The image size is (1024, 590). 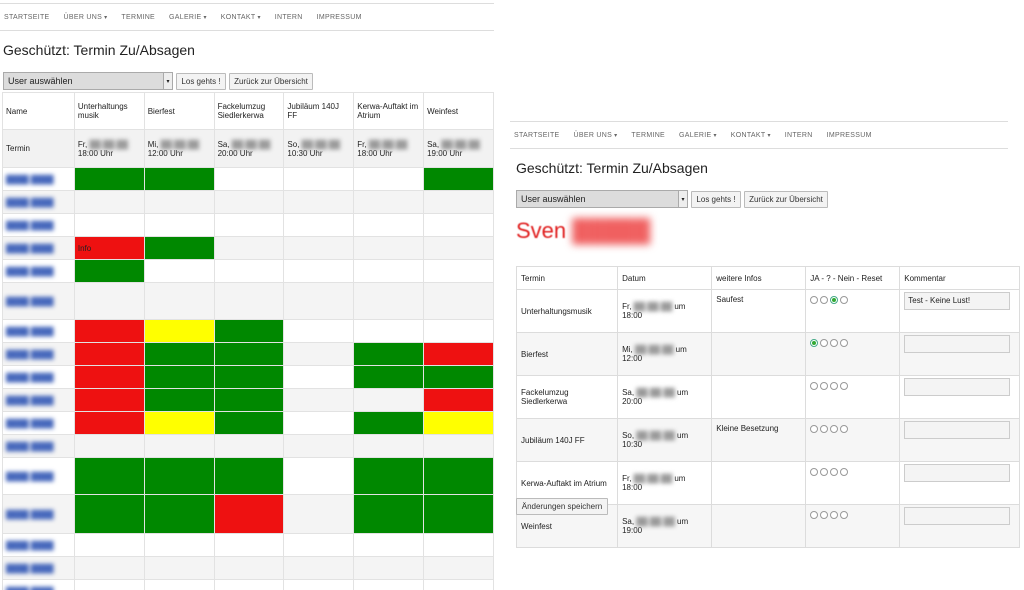 I want to click on nav-item-label: ÜBER UNS, so click(x=593, y=135).